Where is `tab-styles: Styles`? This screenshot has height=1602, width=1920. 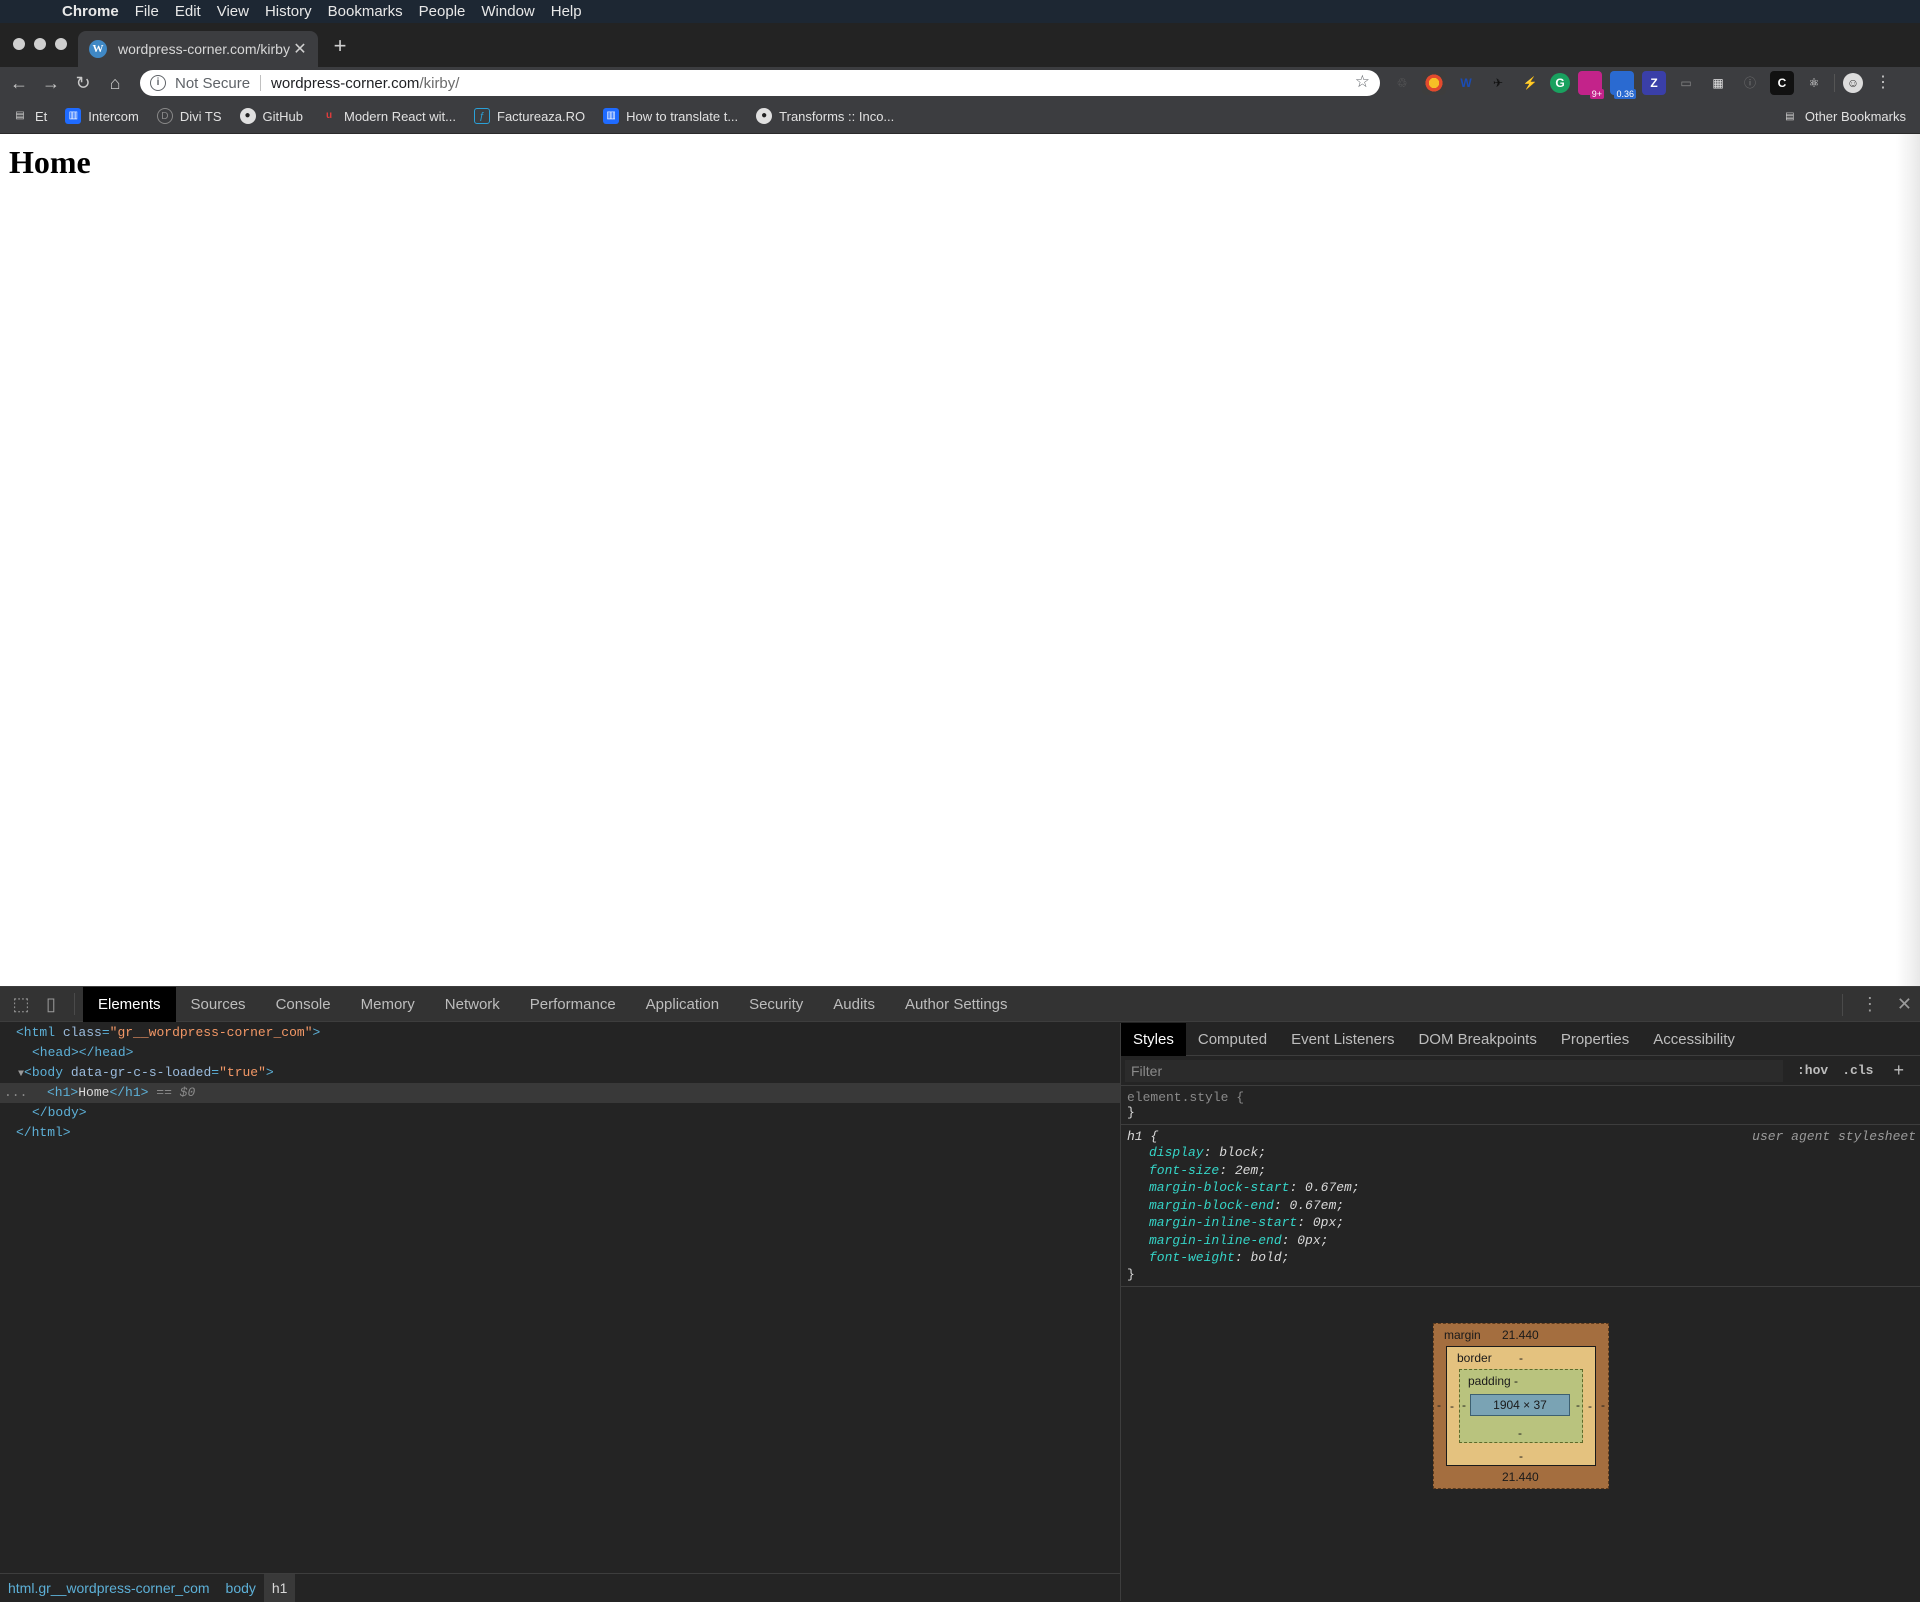 tab-styles: Styles is located at coordinates (1153, 1039).